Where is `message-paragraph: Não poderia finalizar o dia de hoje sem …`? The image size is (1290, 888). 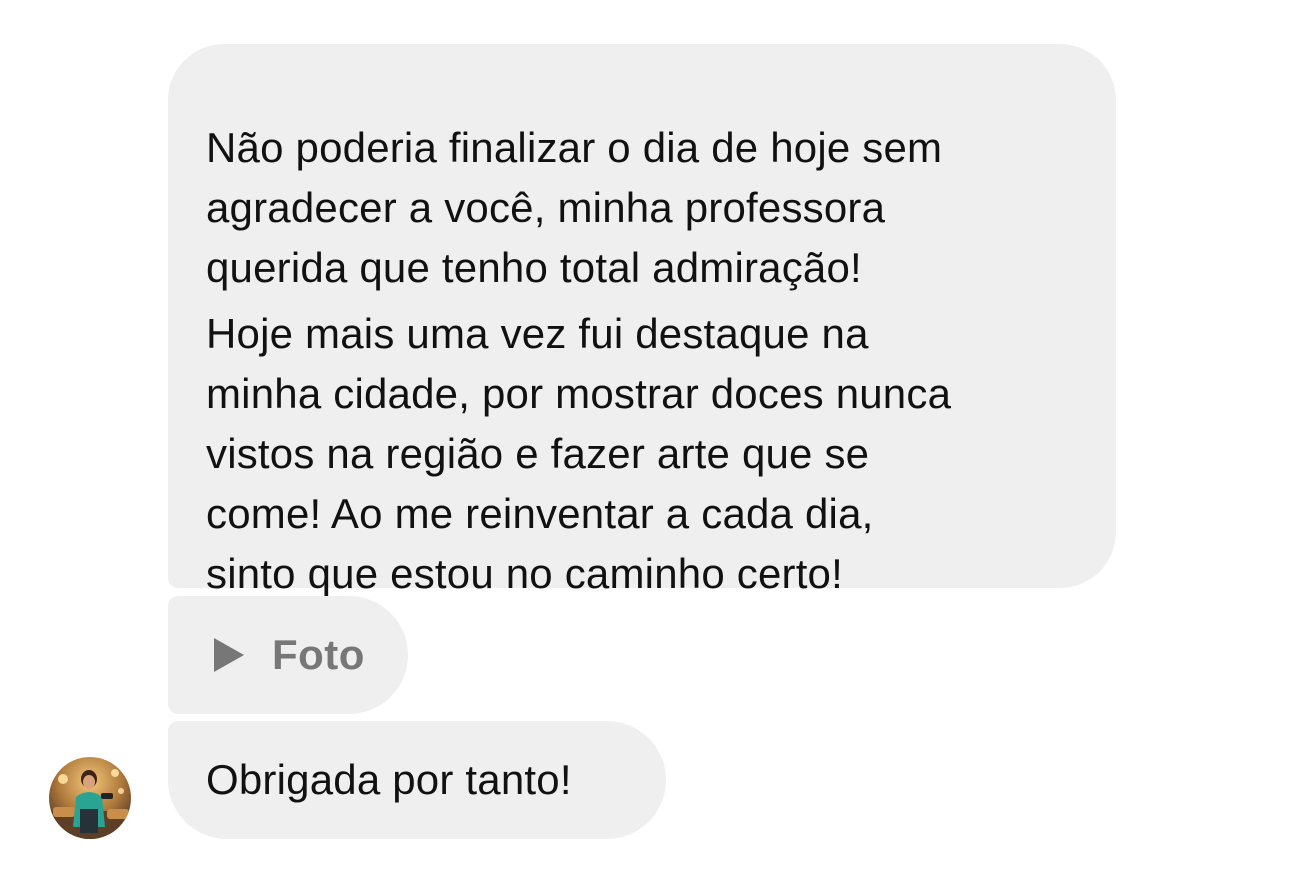
message-paragraph: Não poderia finalizar o dia de hoje sem … is located at coordinates (574, 207).